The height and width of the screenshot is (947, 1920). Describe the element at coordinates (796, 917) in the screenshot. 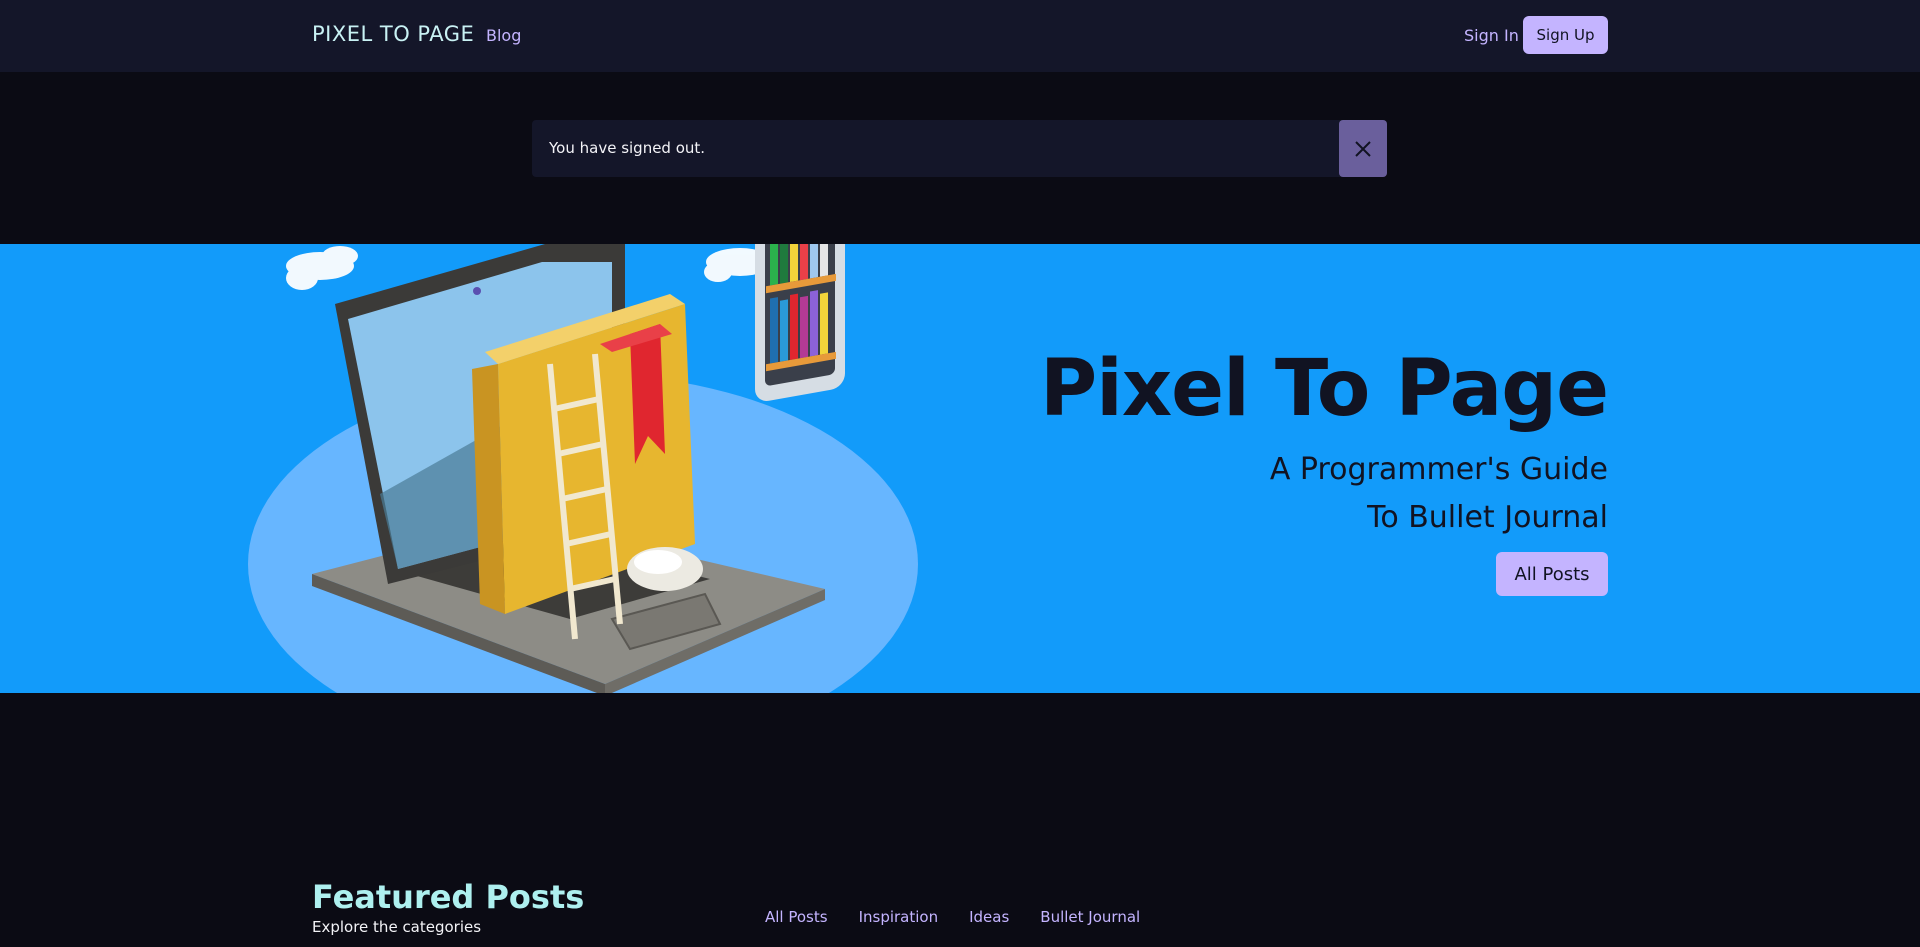

I see `category-all-posts: All Posts` at that location.